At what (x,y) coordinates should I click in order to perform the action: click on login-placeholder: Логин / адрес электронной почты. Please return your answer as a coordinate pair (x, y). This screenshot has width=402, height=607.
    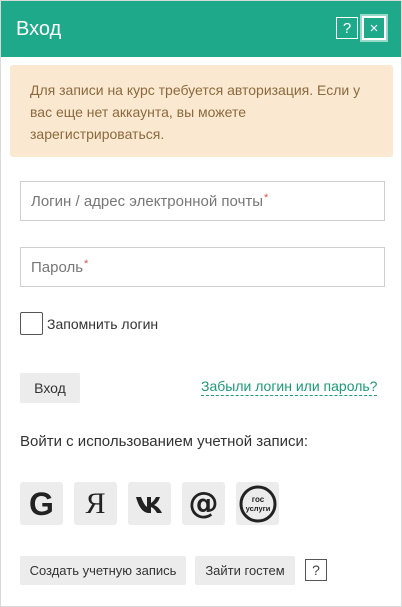
    Looking at the image, I should click on (147, 201).